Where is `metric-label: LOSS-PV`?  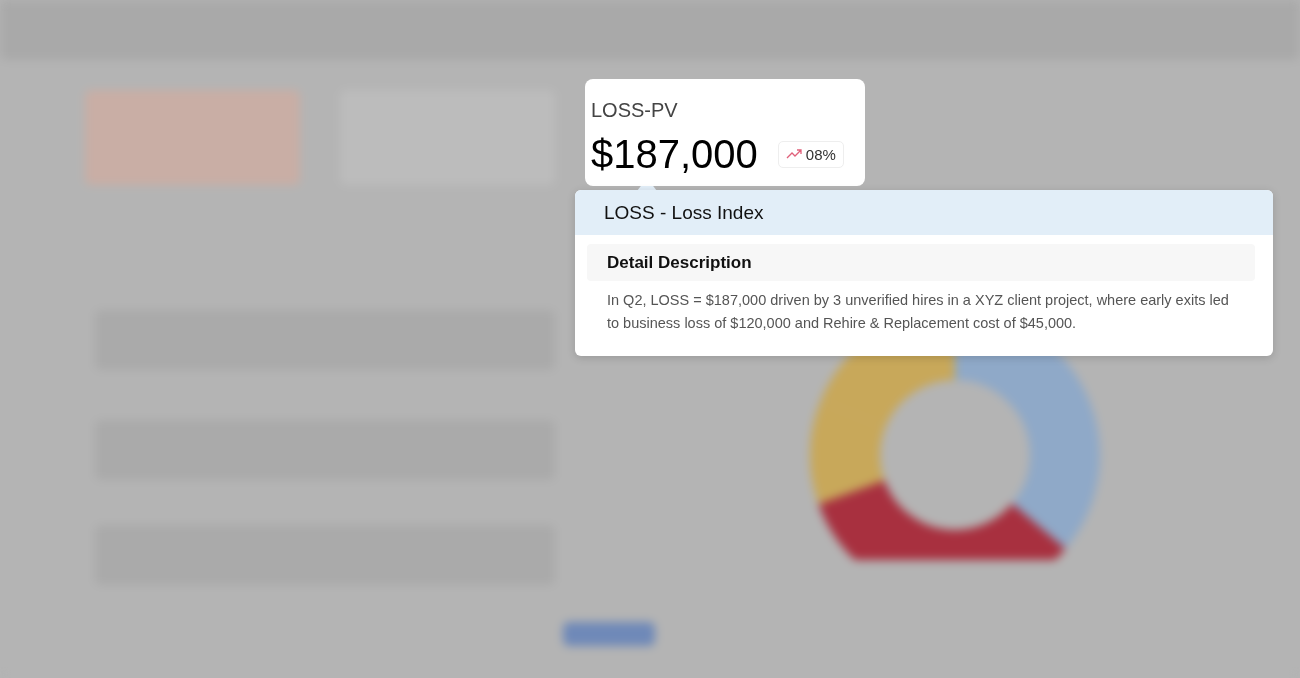 metric-label: LOSS-PV is located at coordinates (635, 110).